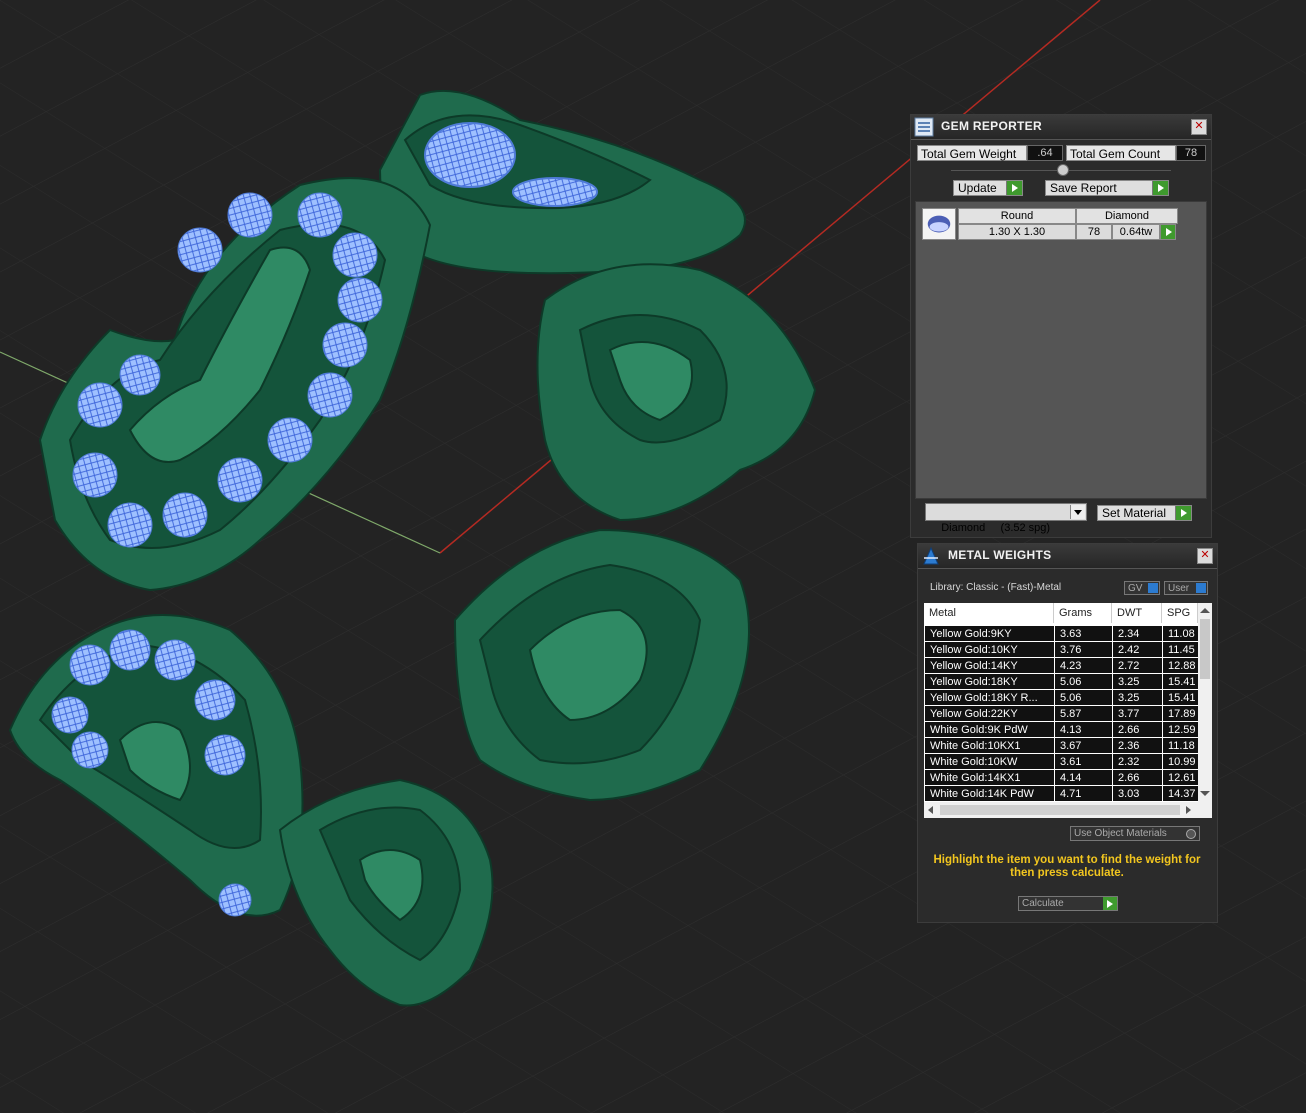  Describe the element at coordinates (1205, 610) in the screenshot. I see `scroll-up-icon` at that location.